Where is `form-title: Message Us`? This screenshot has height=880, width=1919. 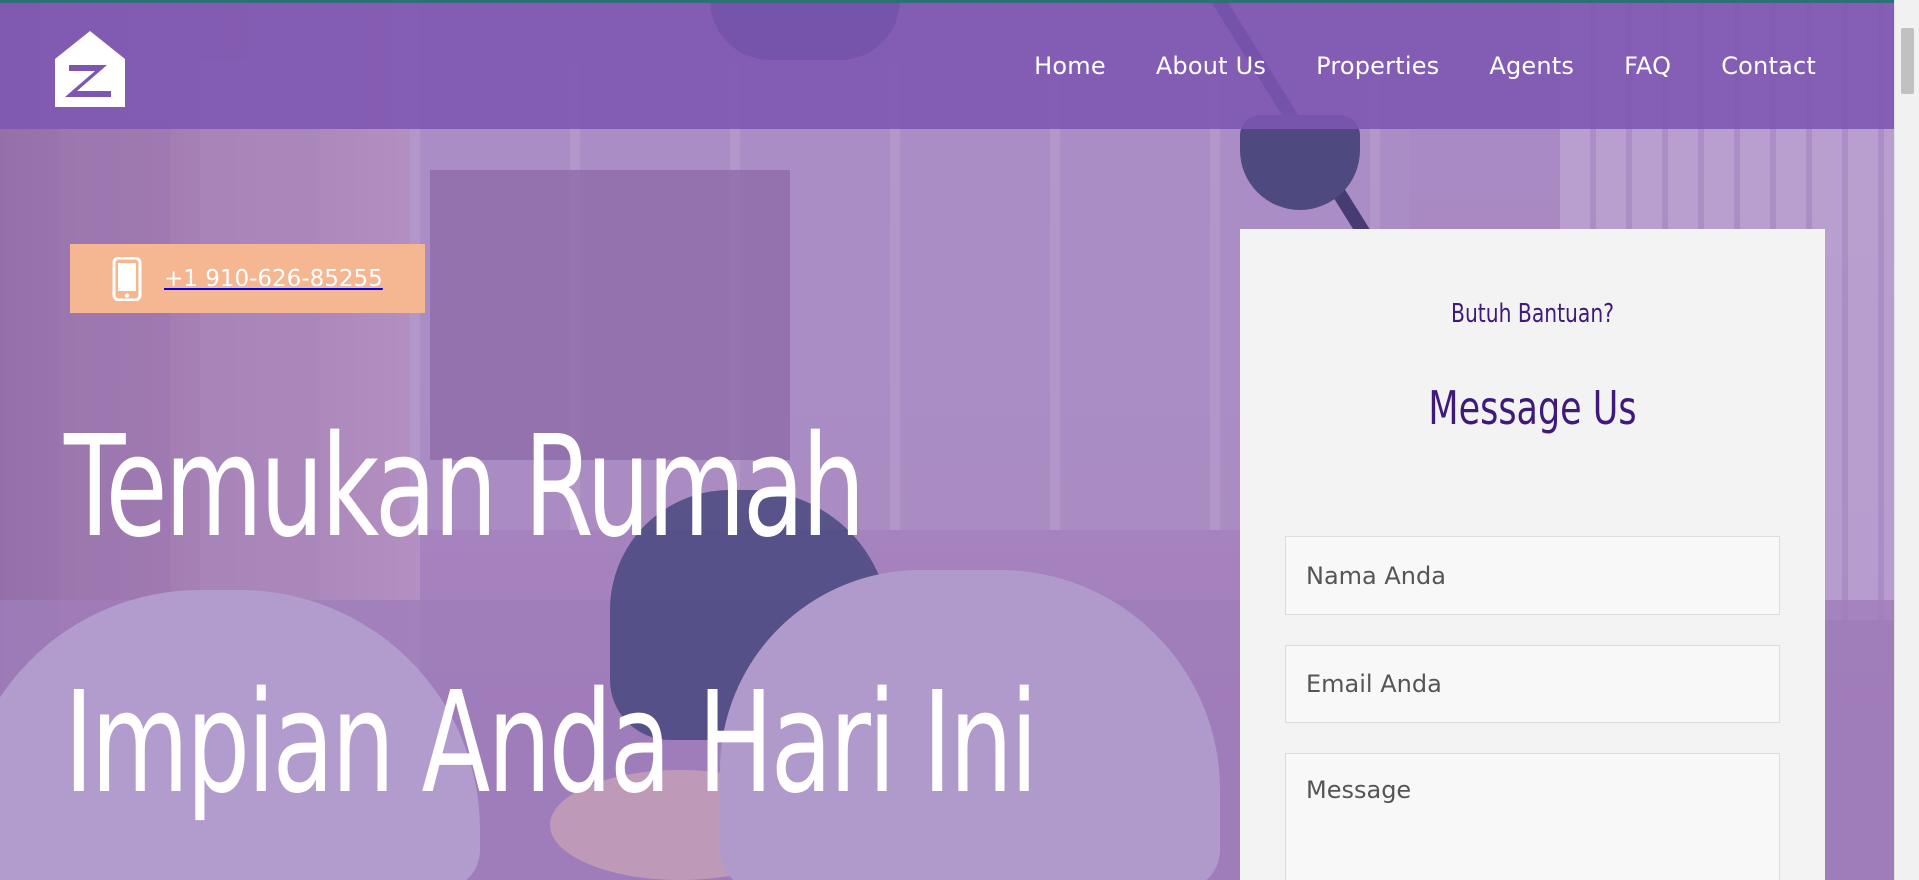 form-title: Message Us is located at coordinates (1532, 408).